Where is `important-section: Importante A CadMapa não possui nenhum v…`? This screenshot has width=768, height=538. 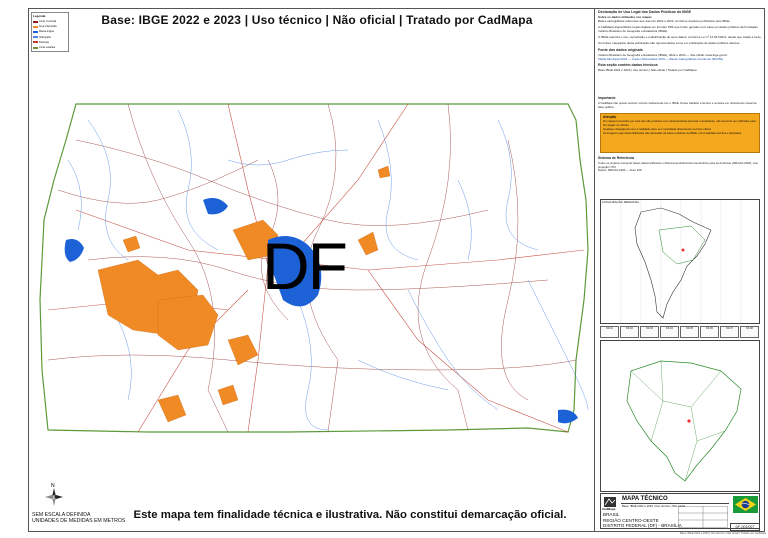
important-section: Importante A CadMapa não possui nenhum v… is located at coordinates (680, 102).